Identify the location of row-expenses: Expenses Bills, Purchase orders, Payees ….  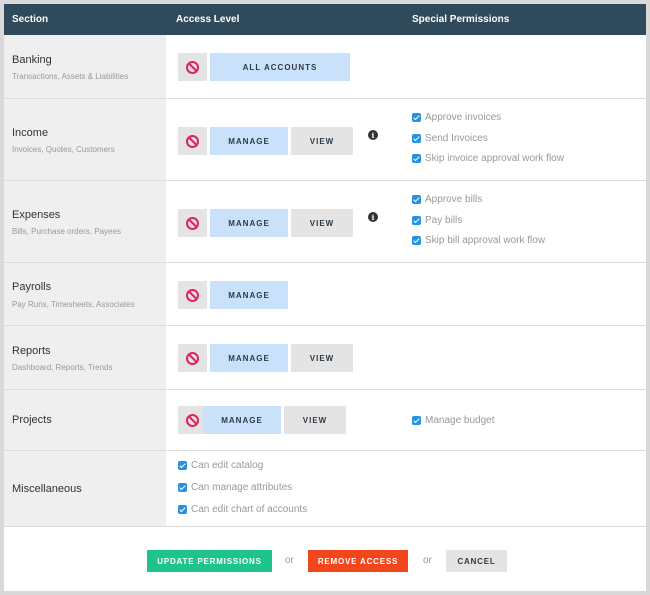
(325, 222).